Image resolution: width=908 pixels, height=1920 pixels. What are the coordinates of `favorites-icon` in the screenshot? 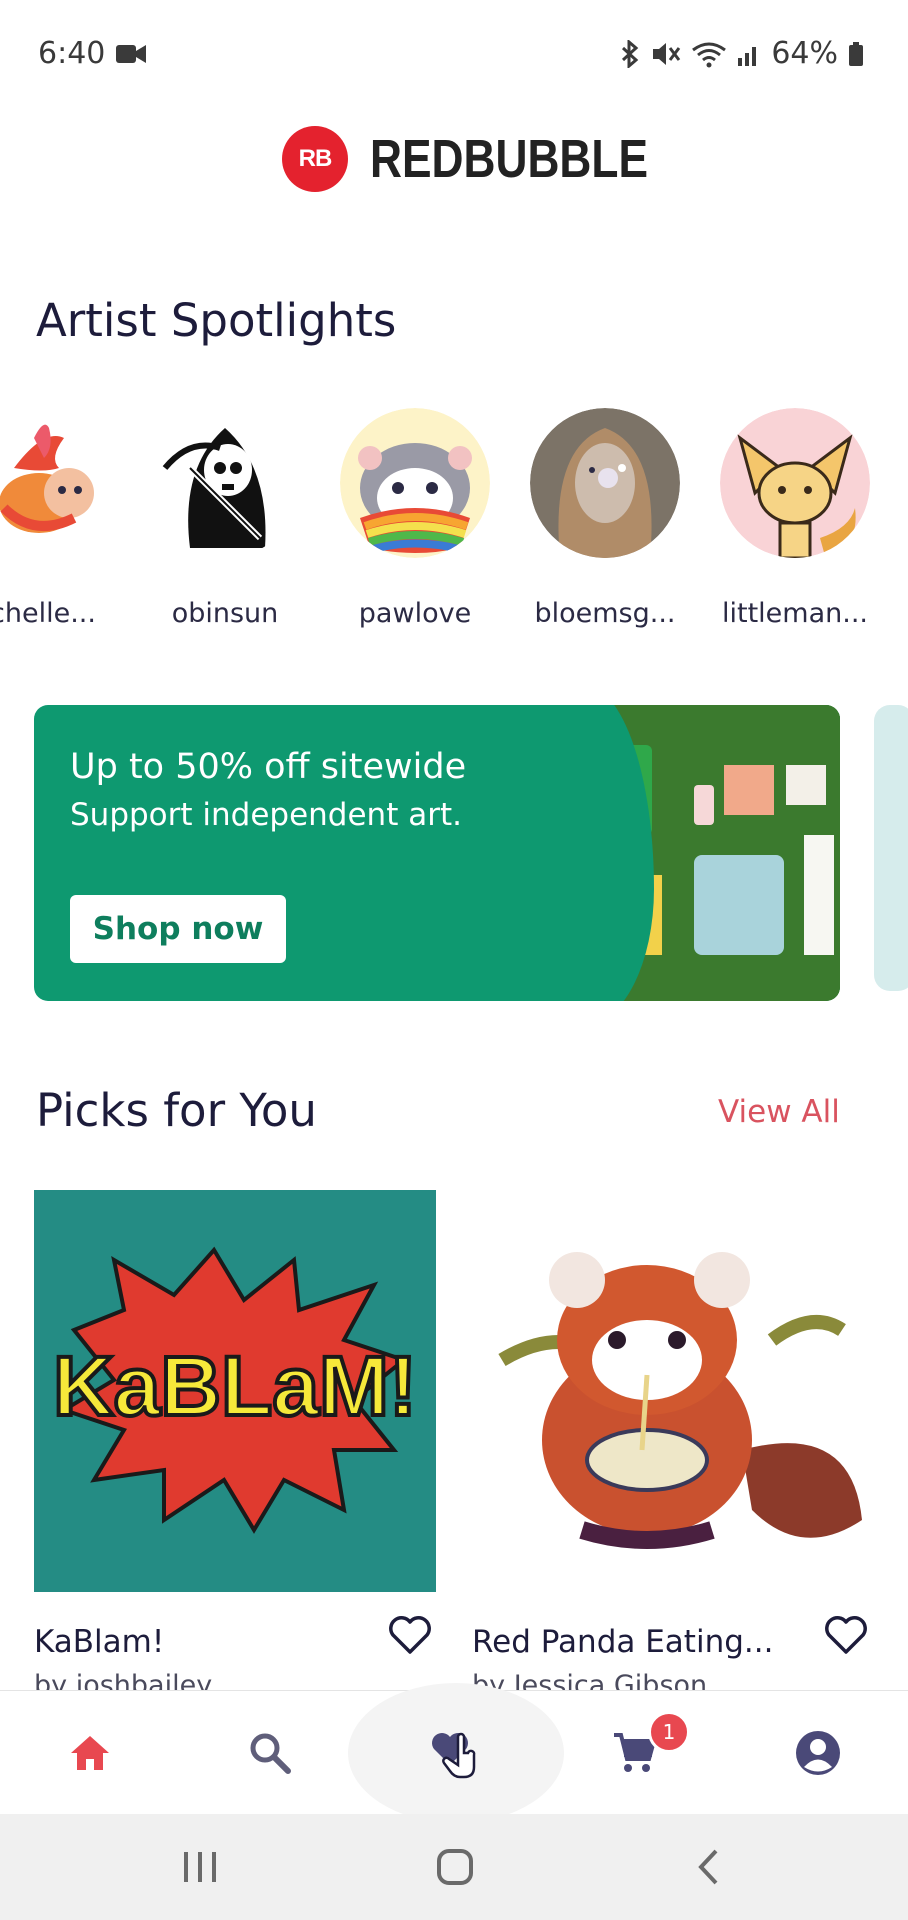 It's located at (454, 1755).